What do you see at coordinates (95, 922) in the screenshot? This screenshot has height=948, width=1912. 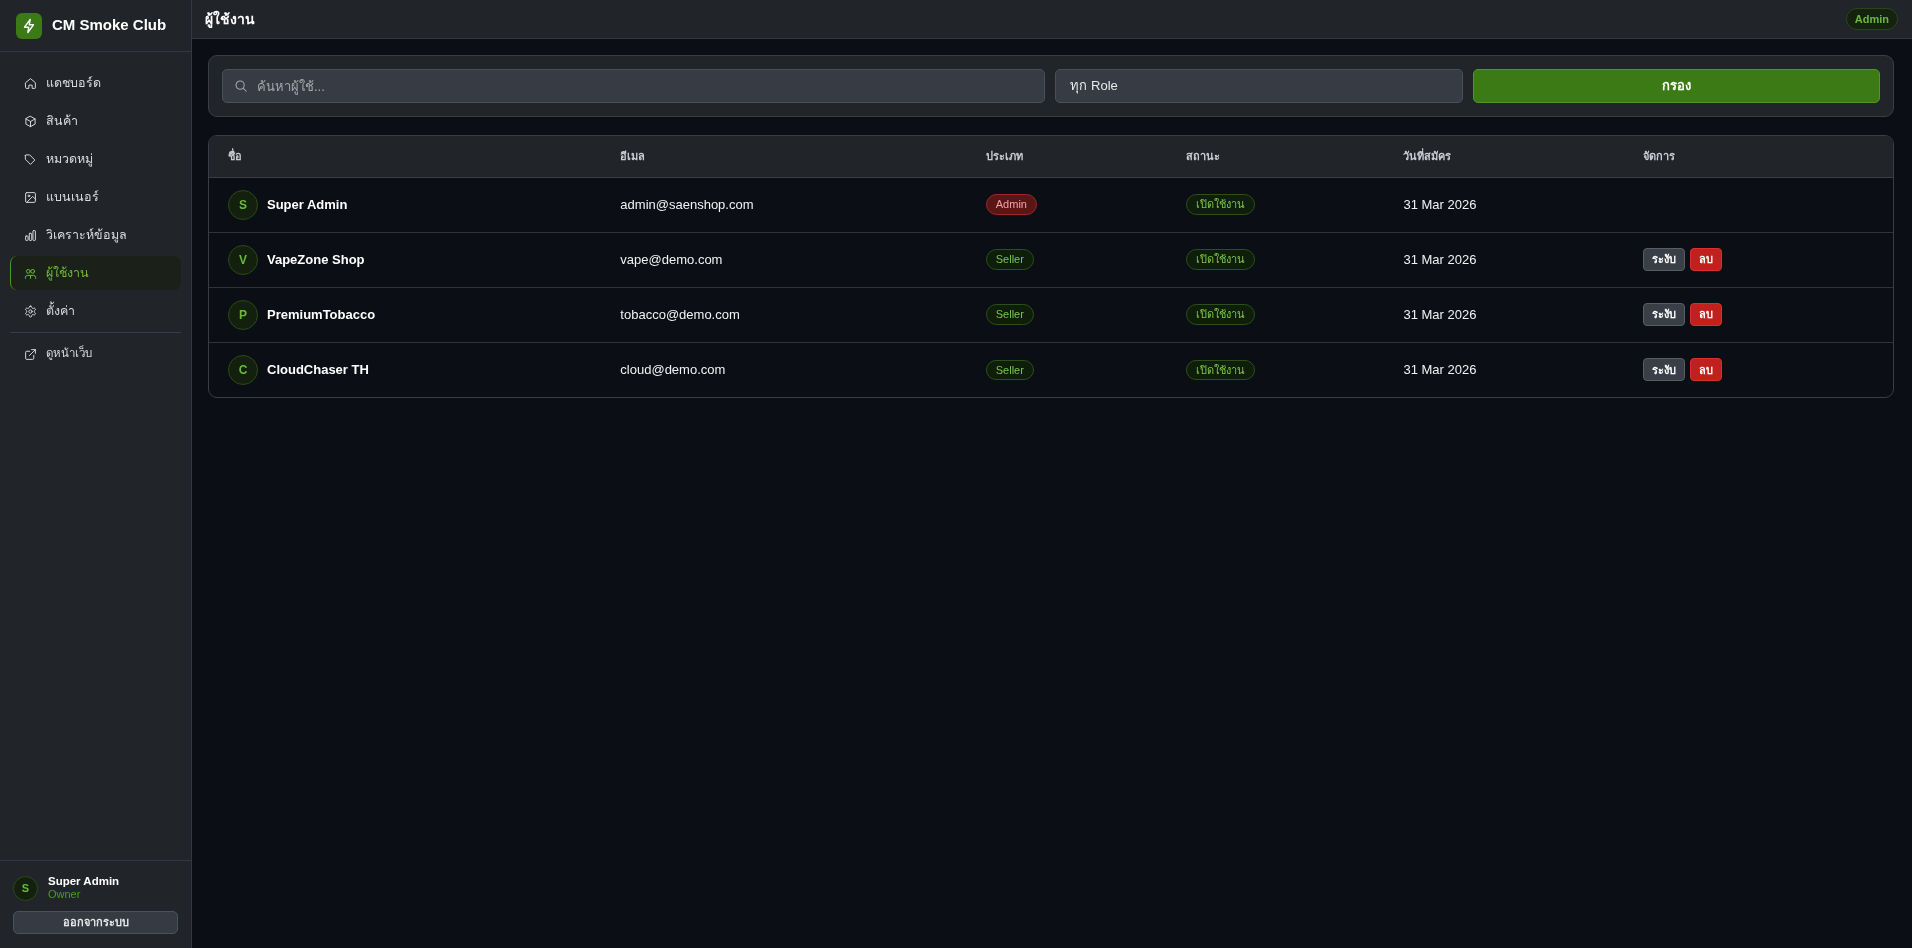 I see `logout-button: ออกจากระบบ` at bounding box center [95, 922].